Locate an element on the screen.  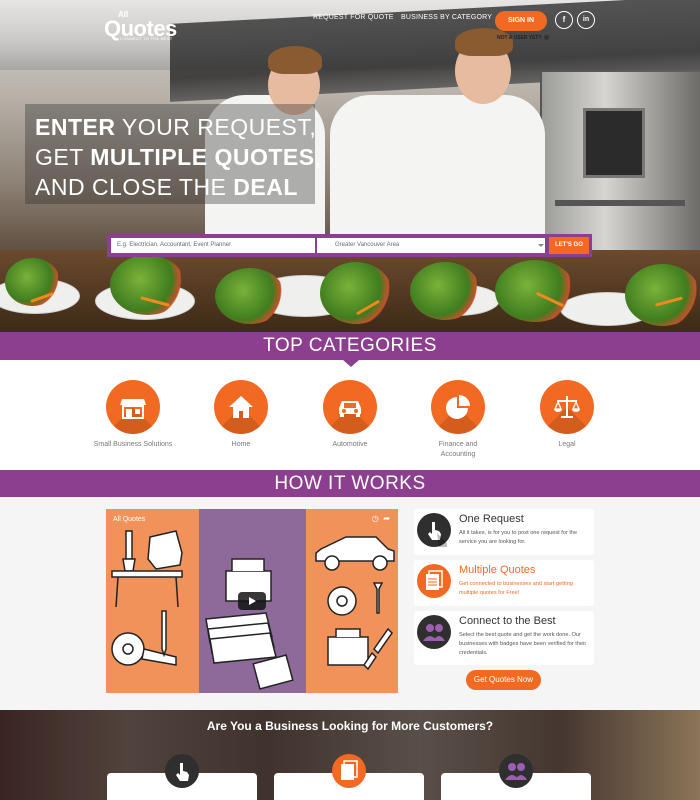
category-home is located at coordinates (241, 407).